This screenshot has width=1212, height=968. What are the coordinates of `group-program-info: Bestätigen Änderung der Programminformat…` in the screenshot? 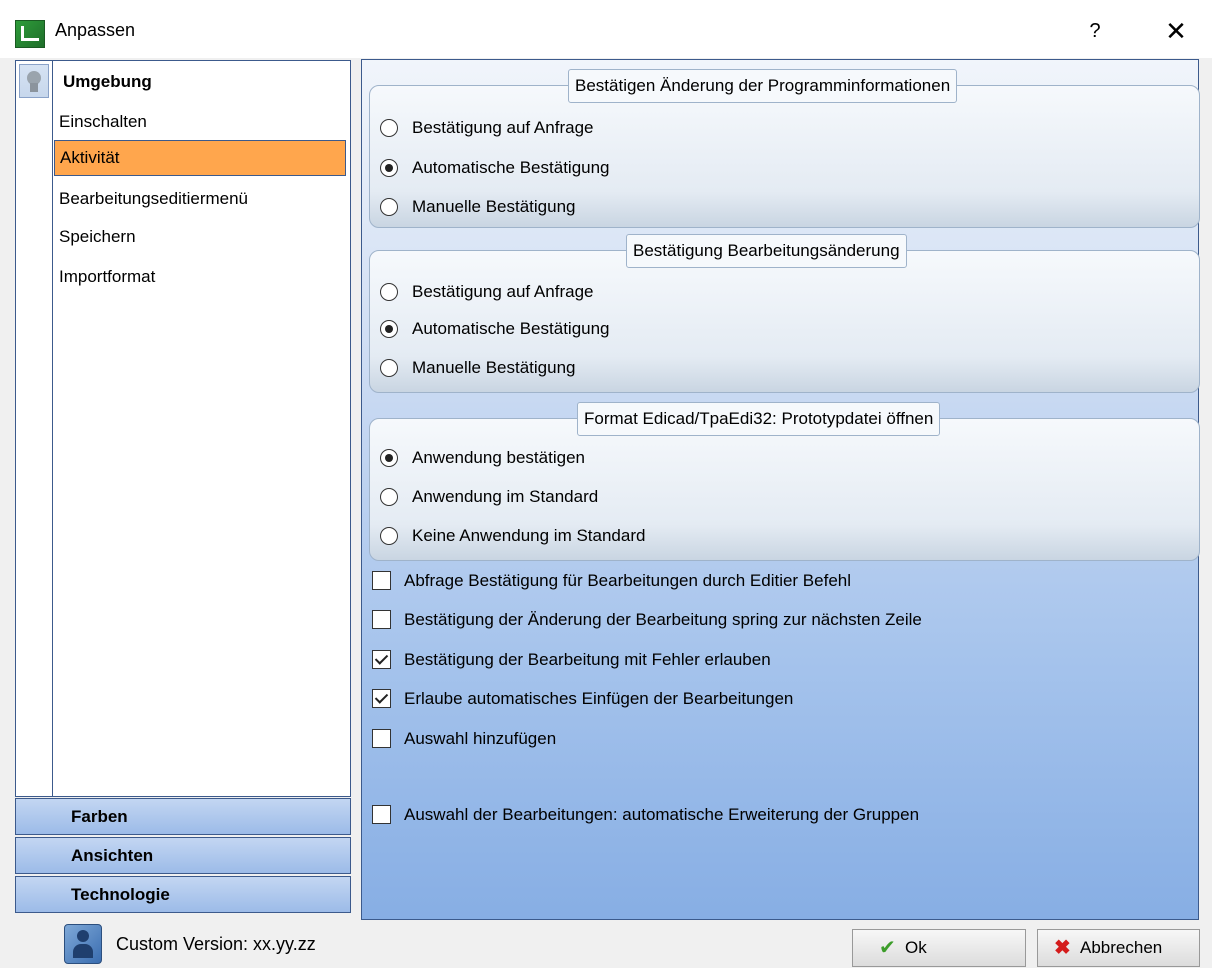 It's located at (784, 148).